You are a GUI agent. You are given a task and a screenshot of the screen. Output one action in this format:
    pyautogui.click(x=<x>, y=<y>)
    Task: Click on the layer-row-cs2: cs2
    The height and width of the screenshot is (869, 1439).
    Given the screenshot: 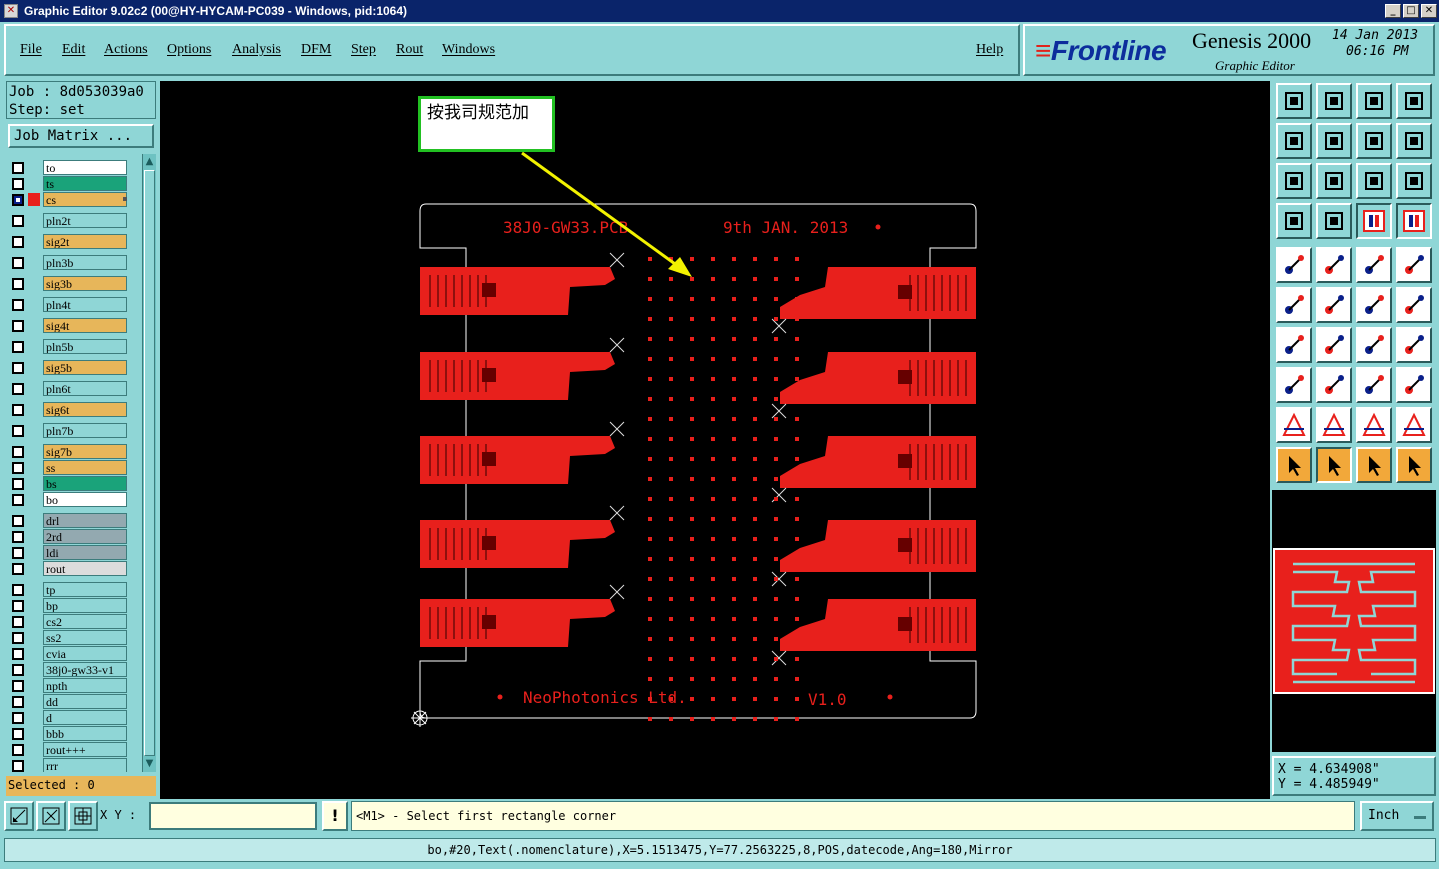 What is the action you would take?
    pyautogui.click(x=68, y=621)
    